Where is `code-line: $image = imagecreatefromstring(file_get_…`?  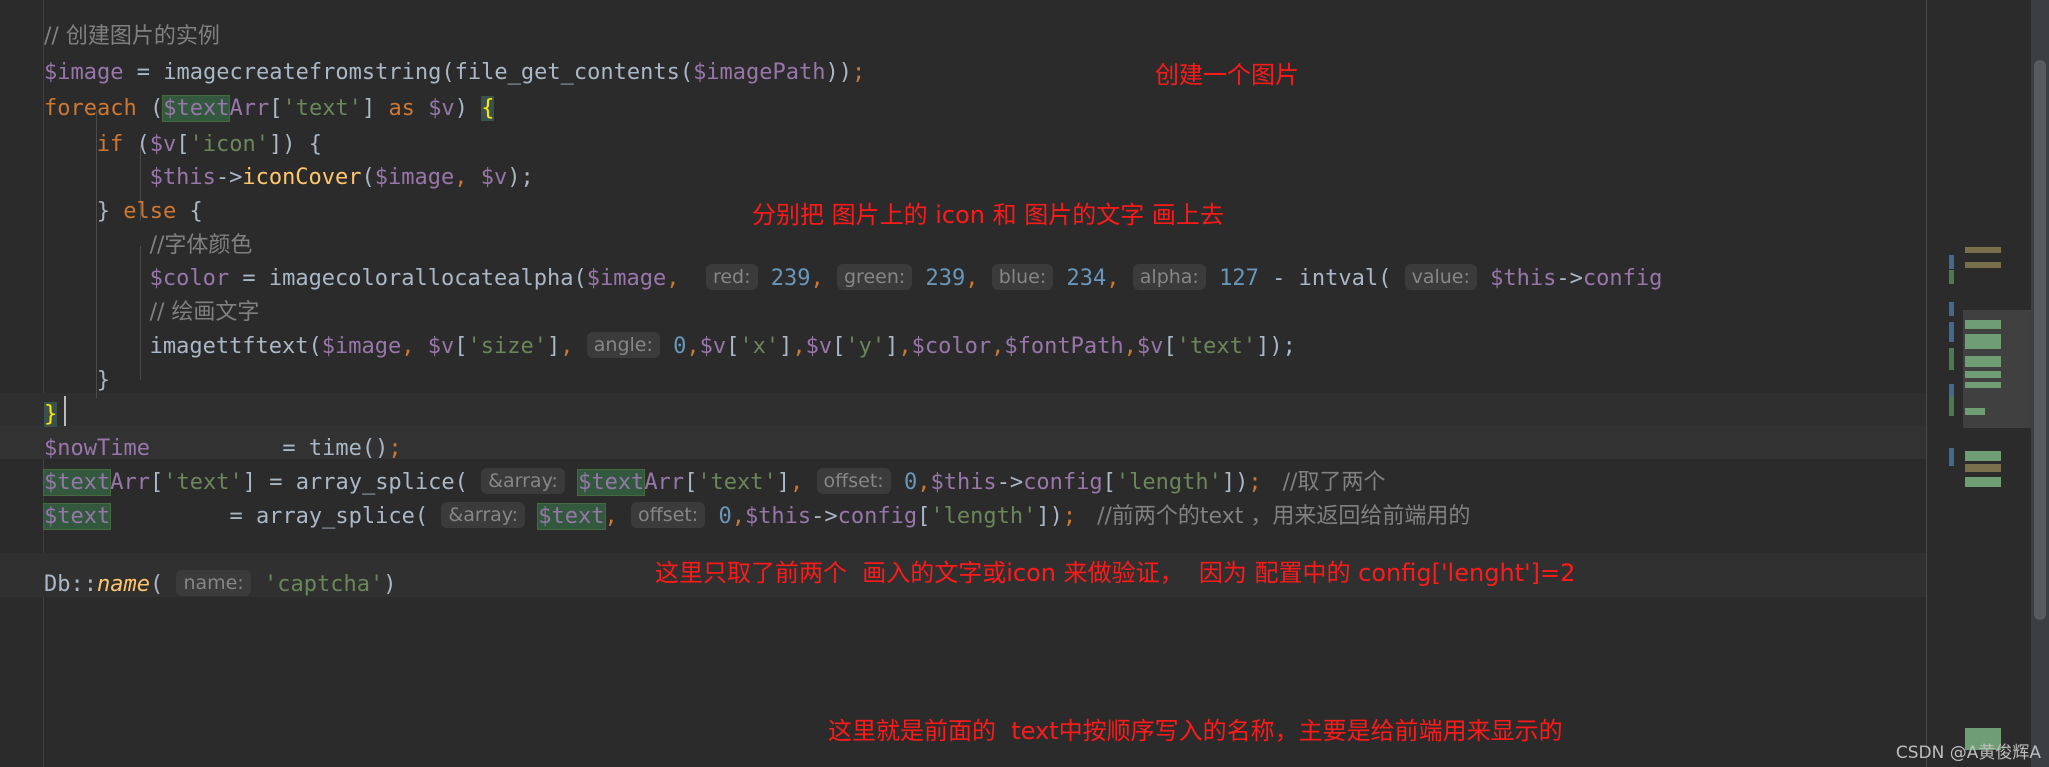 code-line: $image = imagecreatefromstring(file_get_… is located at coordinates (454, 73).